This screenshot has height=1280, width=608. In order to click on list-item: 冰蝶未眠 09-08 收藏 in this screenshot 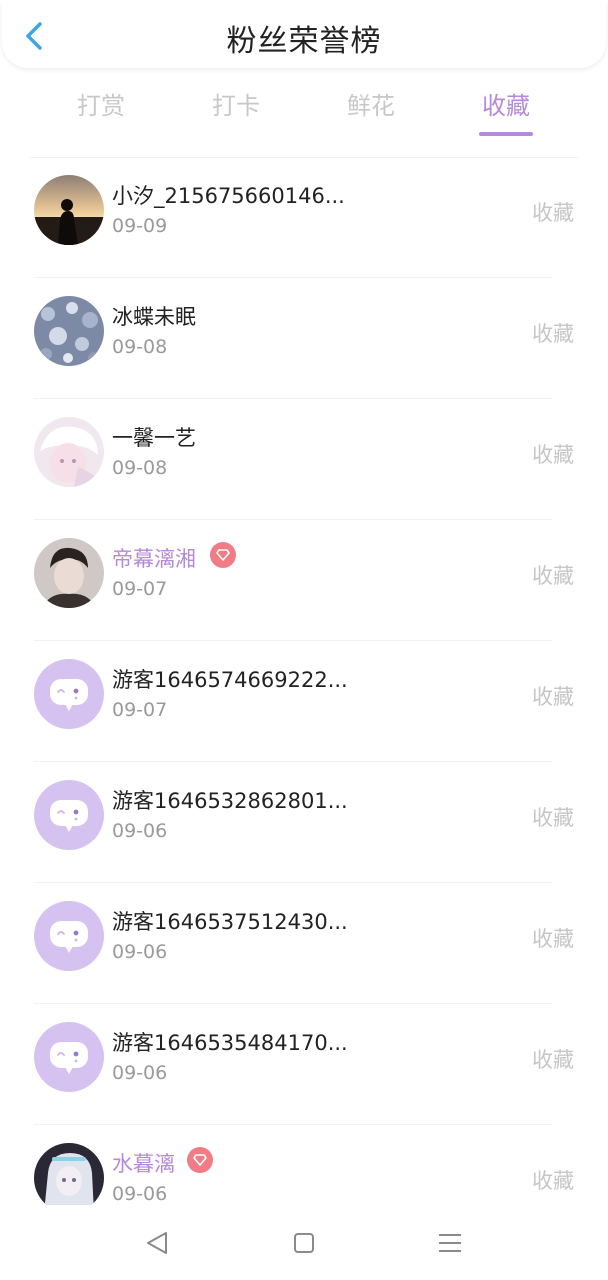, I will do `click(304, 338)`.